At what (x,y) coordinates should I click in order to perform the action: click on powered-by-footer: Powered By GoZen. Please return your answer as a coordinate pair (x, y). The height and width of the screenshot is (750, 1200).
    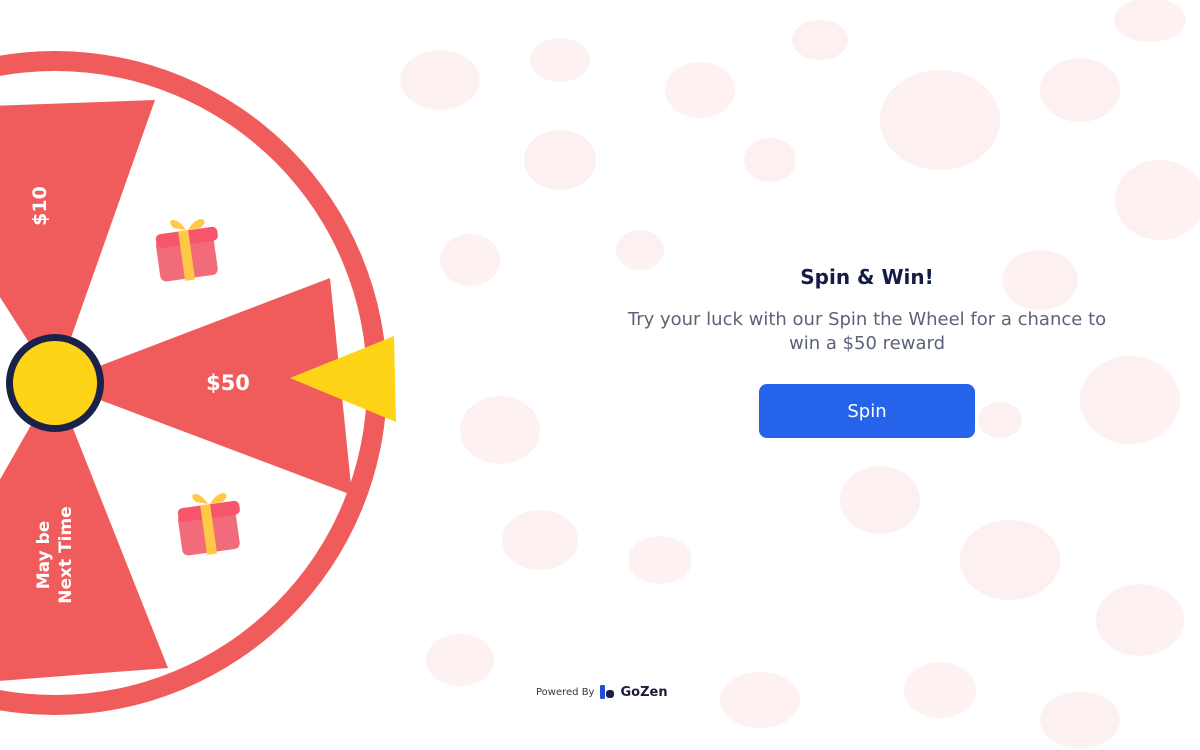
    Looking at the image, I should click on (602, 692).